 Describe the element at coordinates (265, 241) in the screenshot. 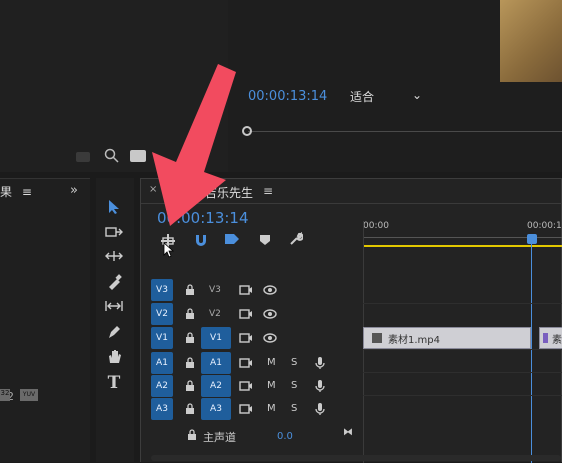

I see `add-marker-icon` at that location.